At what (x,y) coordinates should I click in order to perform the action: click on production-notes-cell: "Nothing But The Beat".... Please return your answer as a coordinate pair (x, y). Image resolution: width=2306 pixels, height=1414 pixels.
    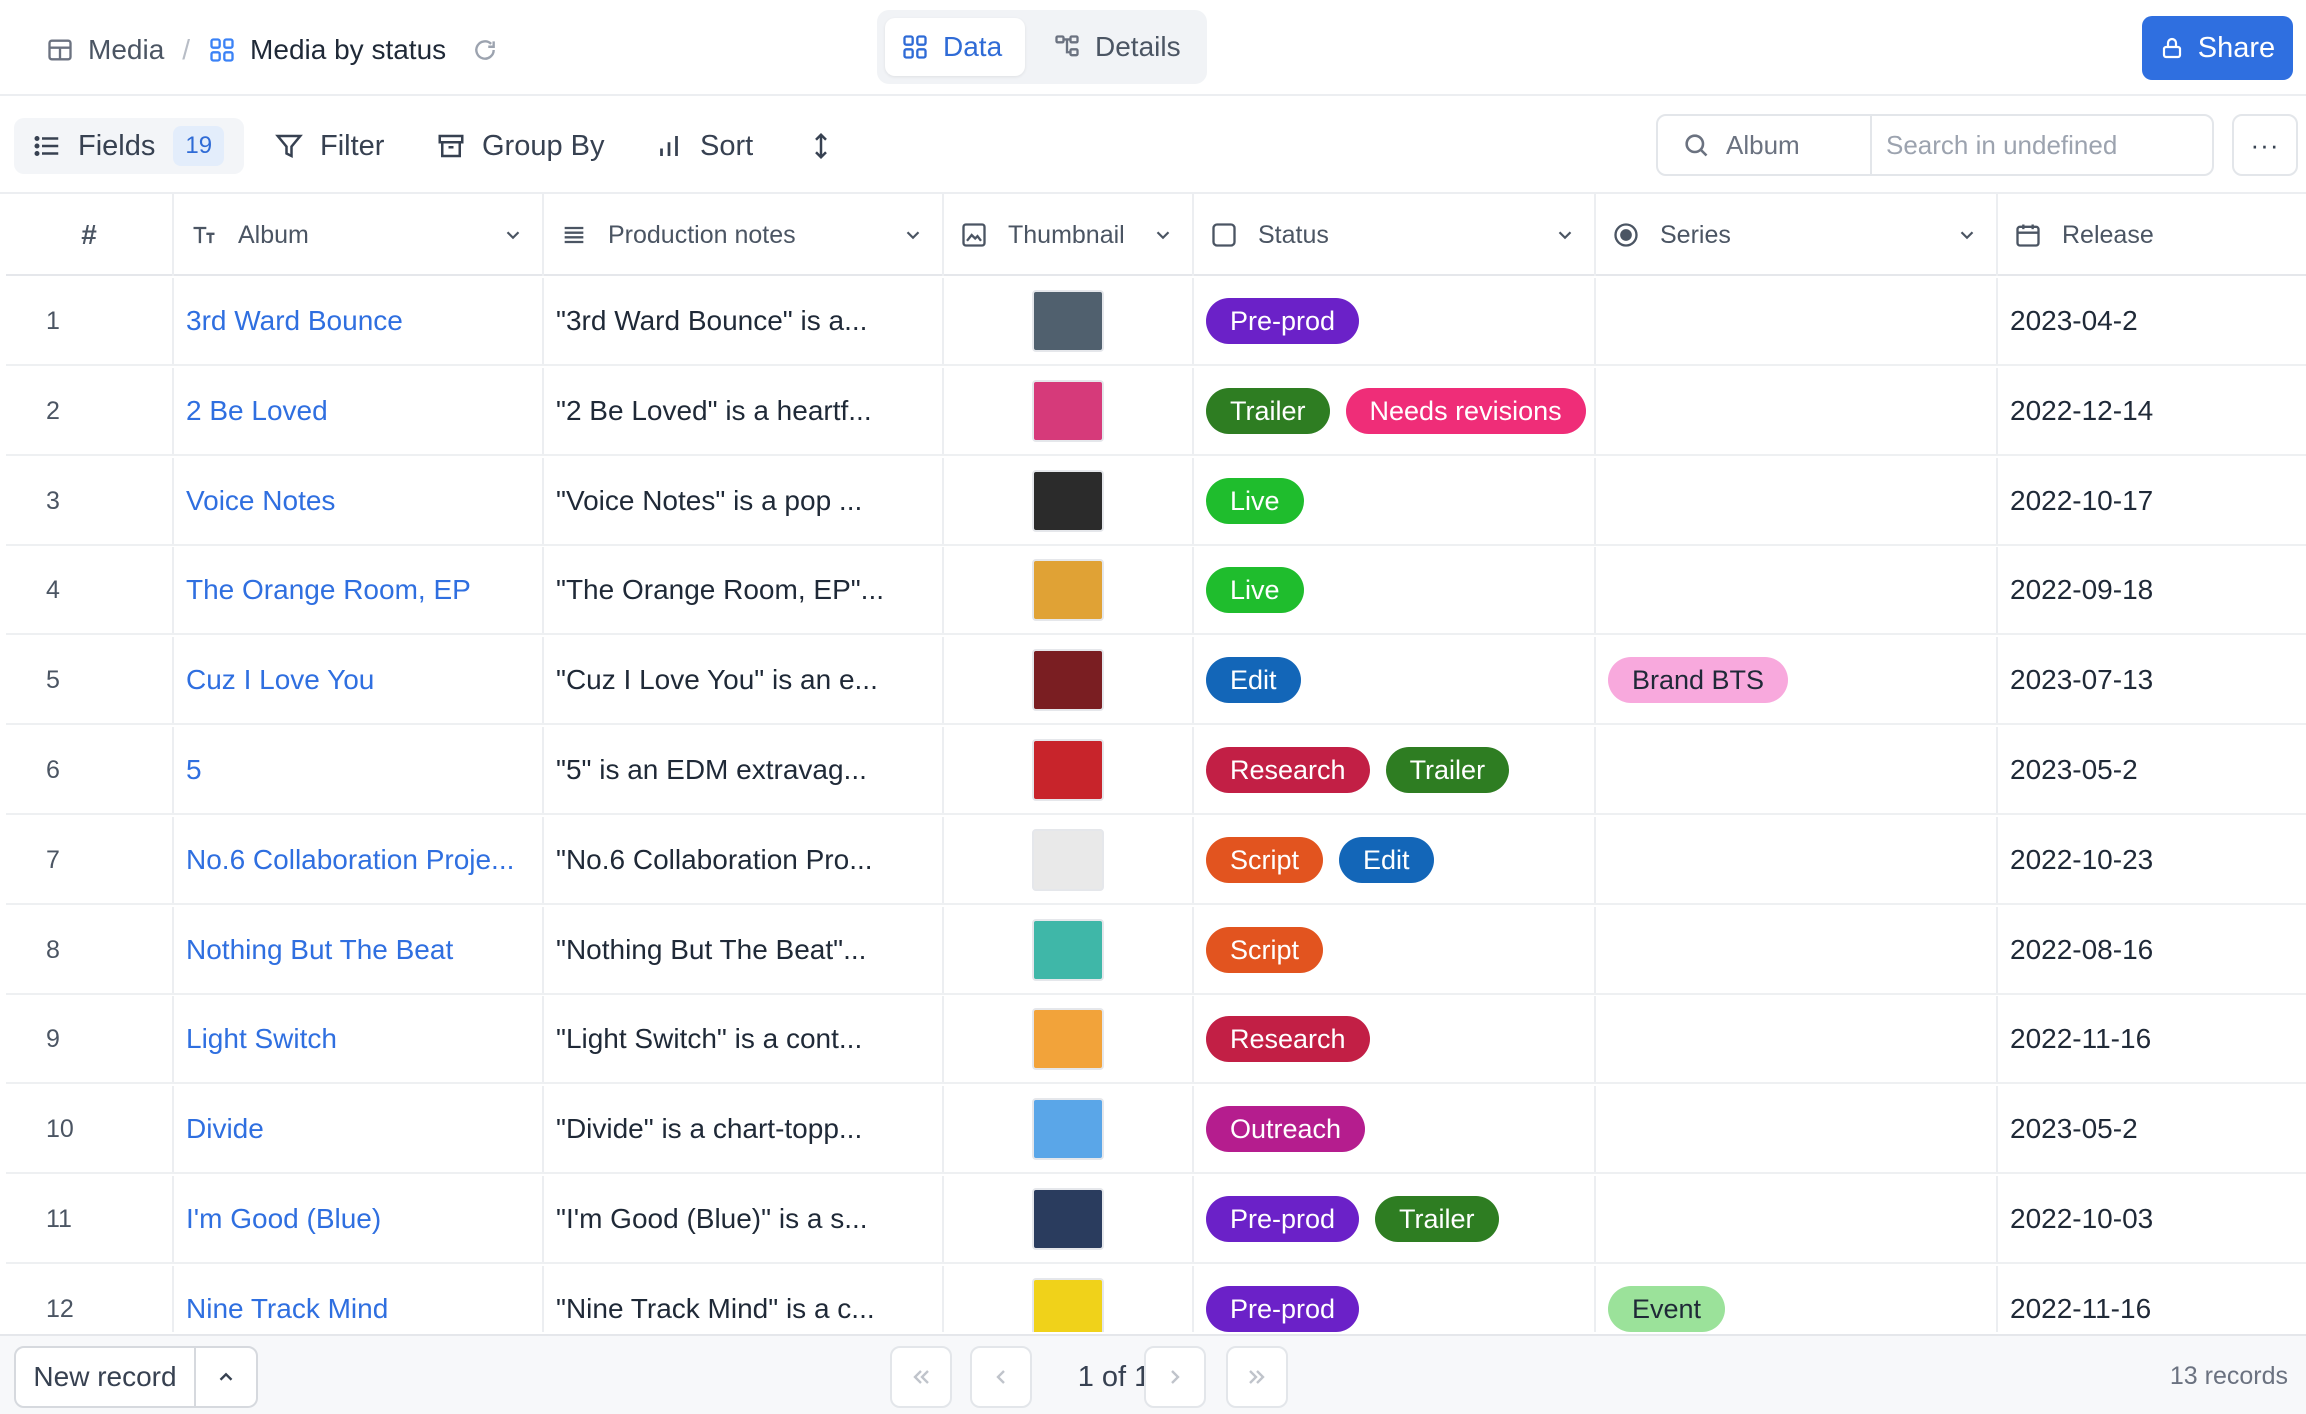
    Looking at the image, I should click on (744, 950).